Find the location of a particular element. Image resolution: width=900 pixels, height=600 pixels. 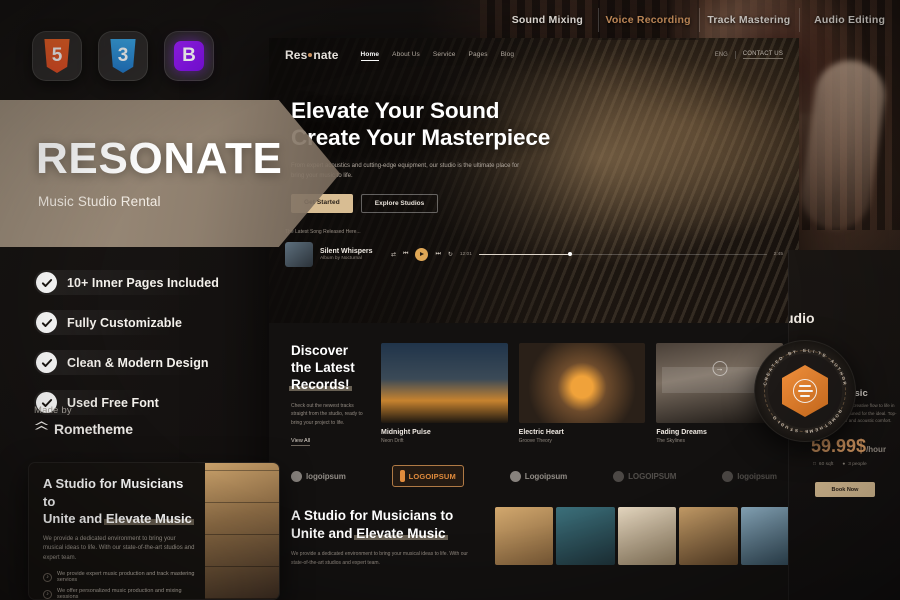

hex-inner-mark is located at coordinates (805, 391).